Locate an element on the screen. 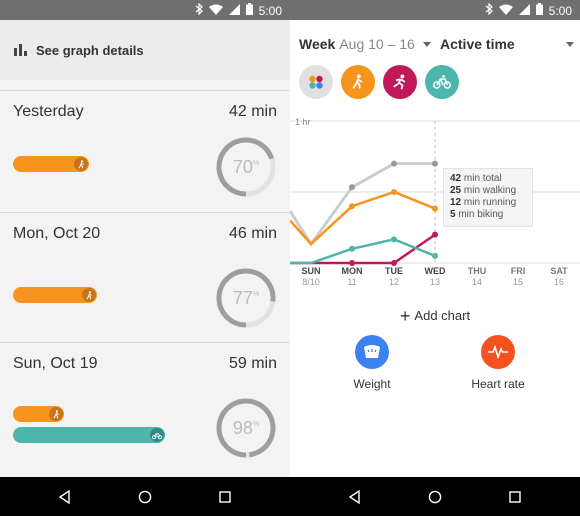 The image size is (580, 516). day-card-yesterday: Yesterday 42 min 70% is located at coordinates (145, 151).